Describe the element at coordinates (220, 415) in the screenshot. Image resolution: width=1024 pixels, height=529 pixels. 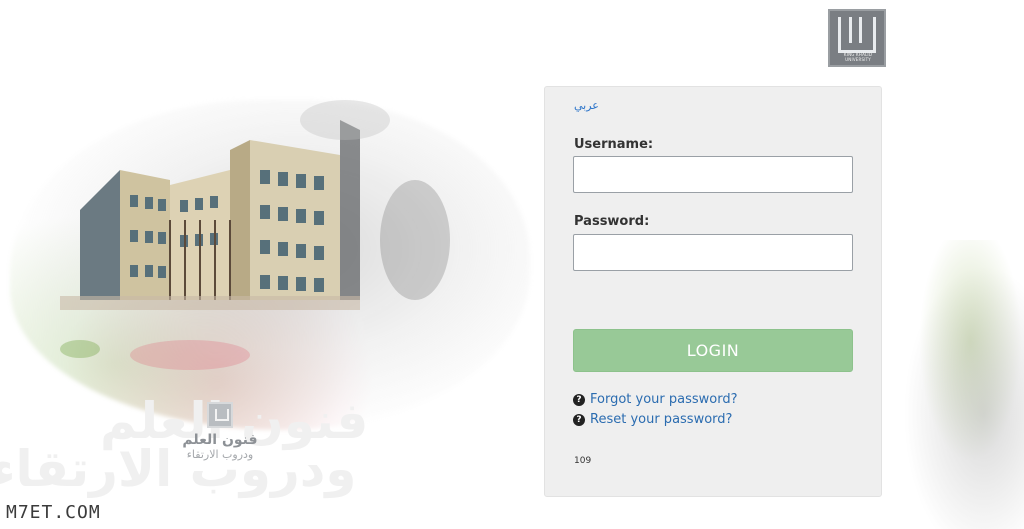
I see `university-mini-logo-icon` at that location.